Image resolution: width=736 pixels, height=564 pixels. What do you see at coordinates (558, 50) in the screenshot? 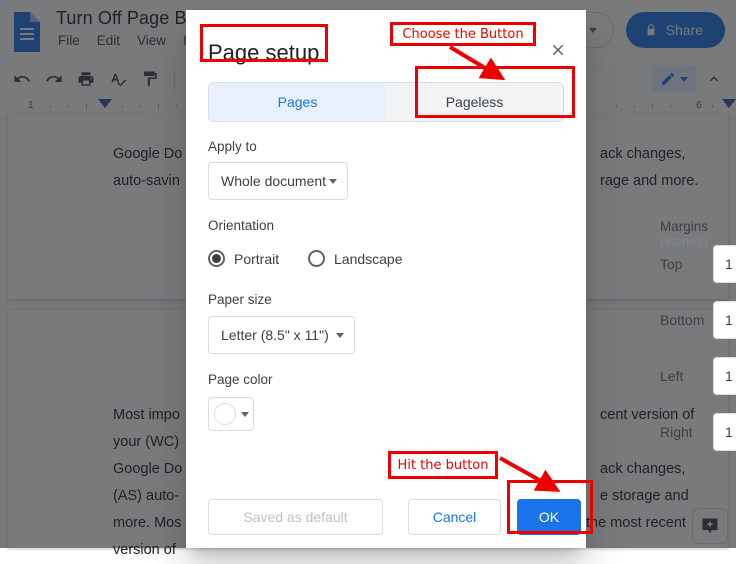
I see `close-icon` at bounding box center [558, 50].